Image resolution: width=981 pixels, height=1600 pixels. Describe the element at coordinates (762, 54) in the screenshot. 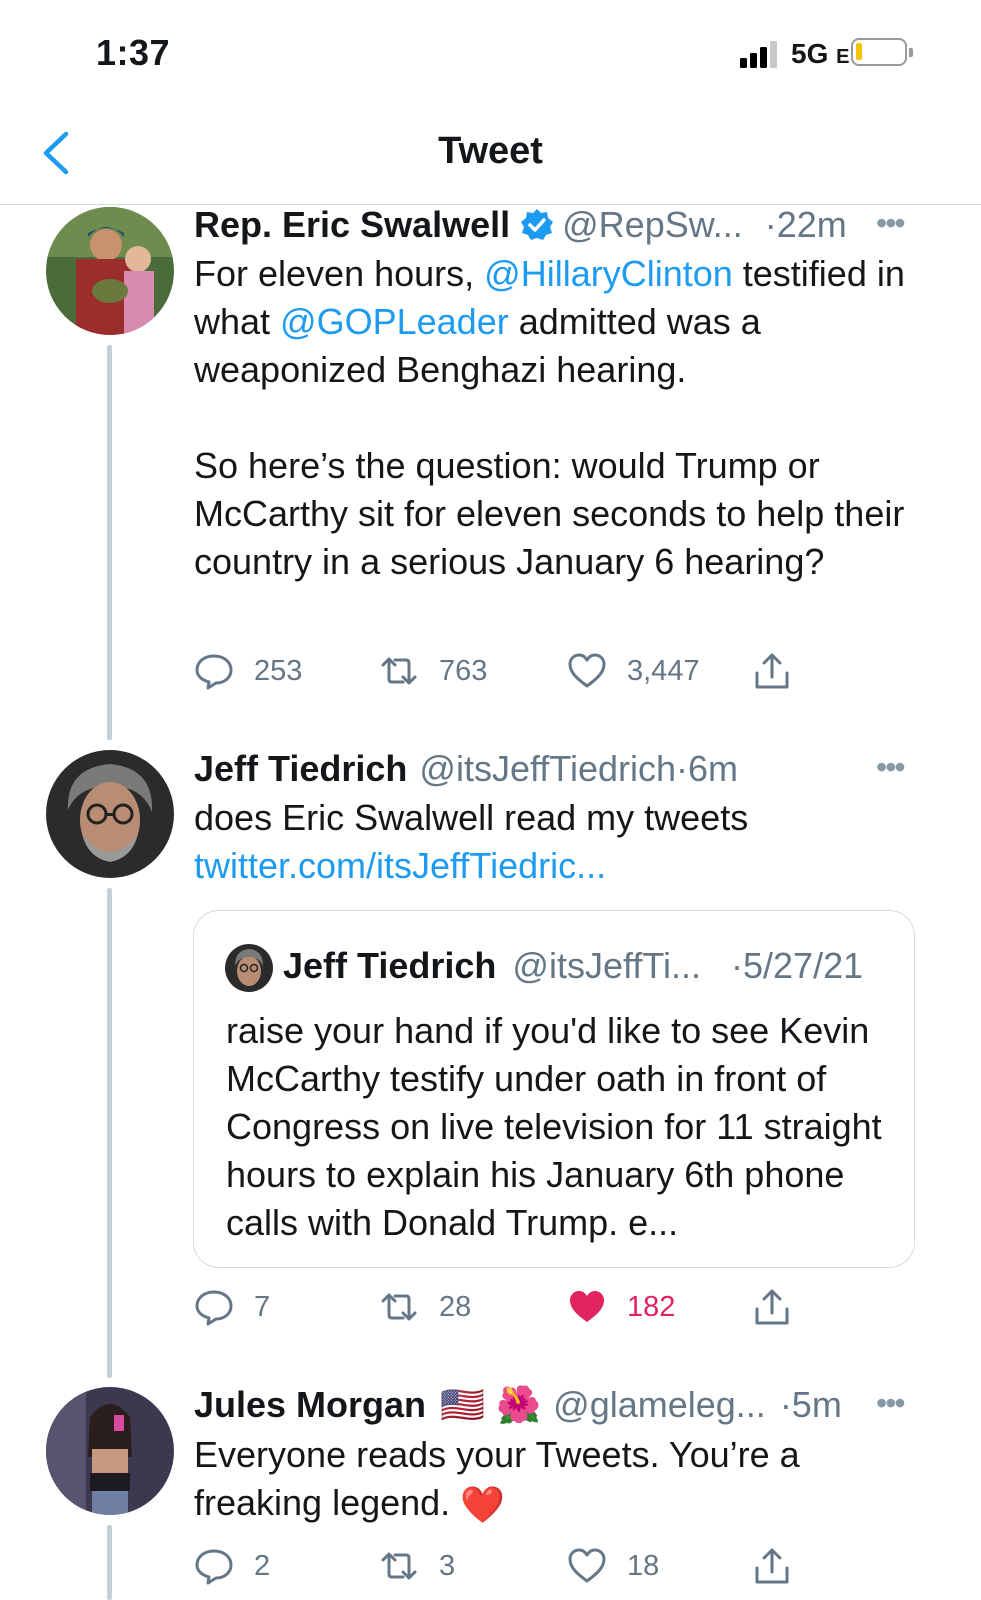

I see `signal-strength-icon` at that location.